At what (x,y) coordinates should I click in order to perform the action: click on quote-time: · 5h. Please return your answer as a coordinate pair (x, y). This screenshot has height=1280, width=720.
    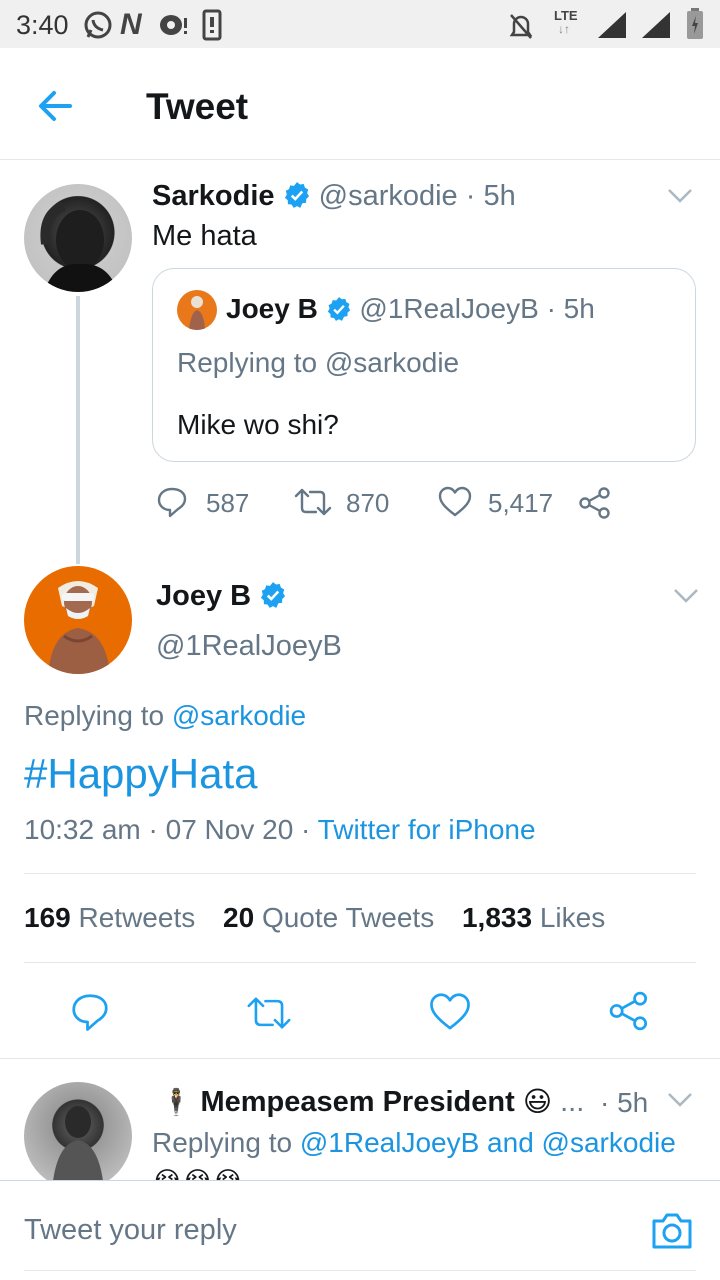
    Looking at the image, I should click on (570, 308).